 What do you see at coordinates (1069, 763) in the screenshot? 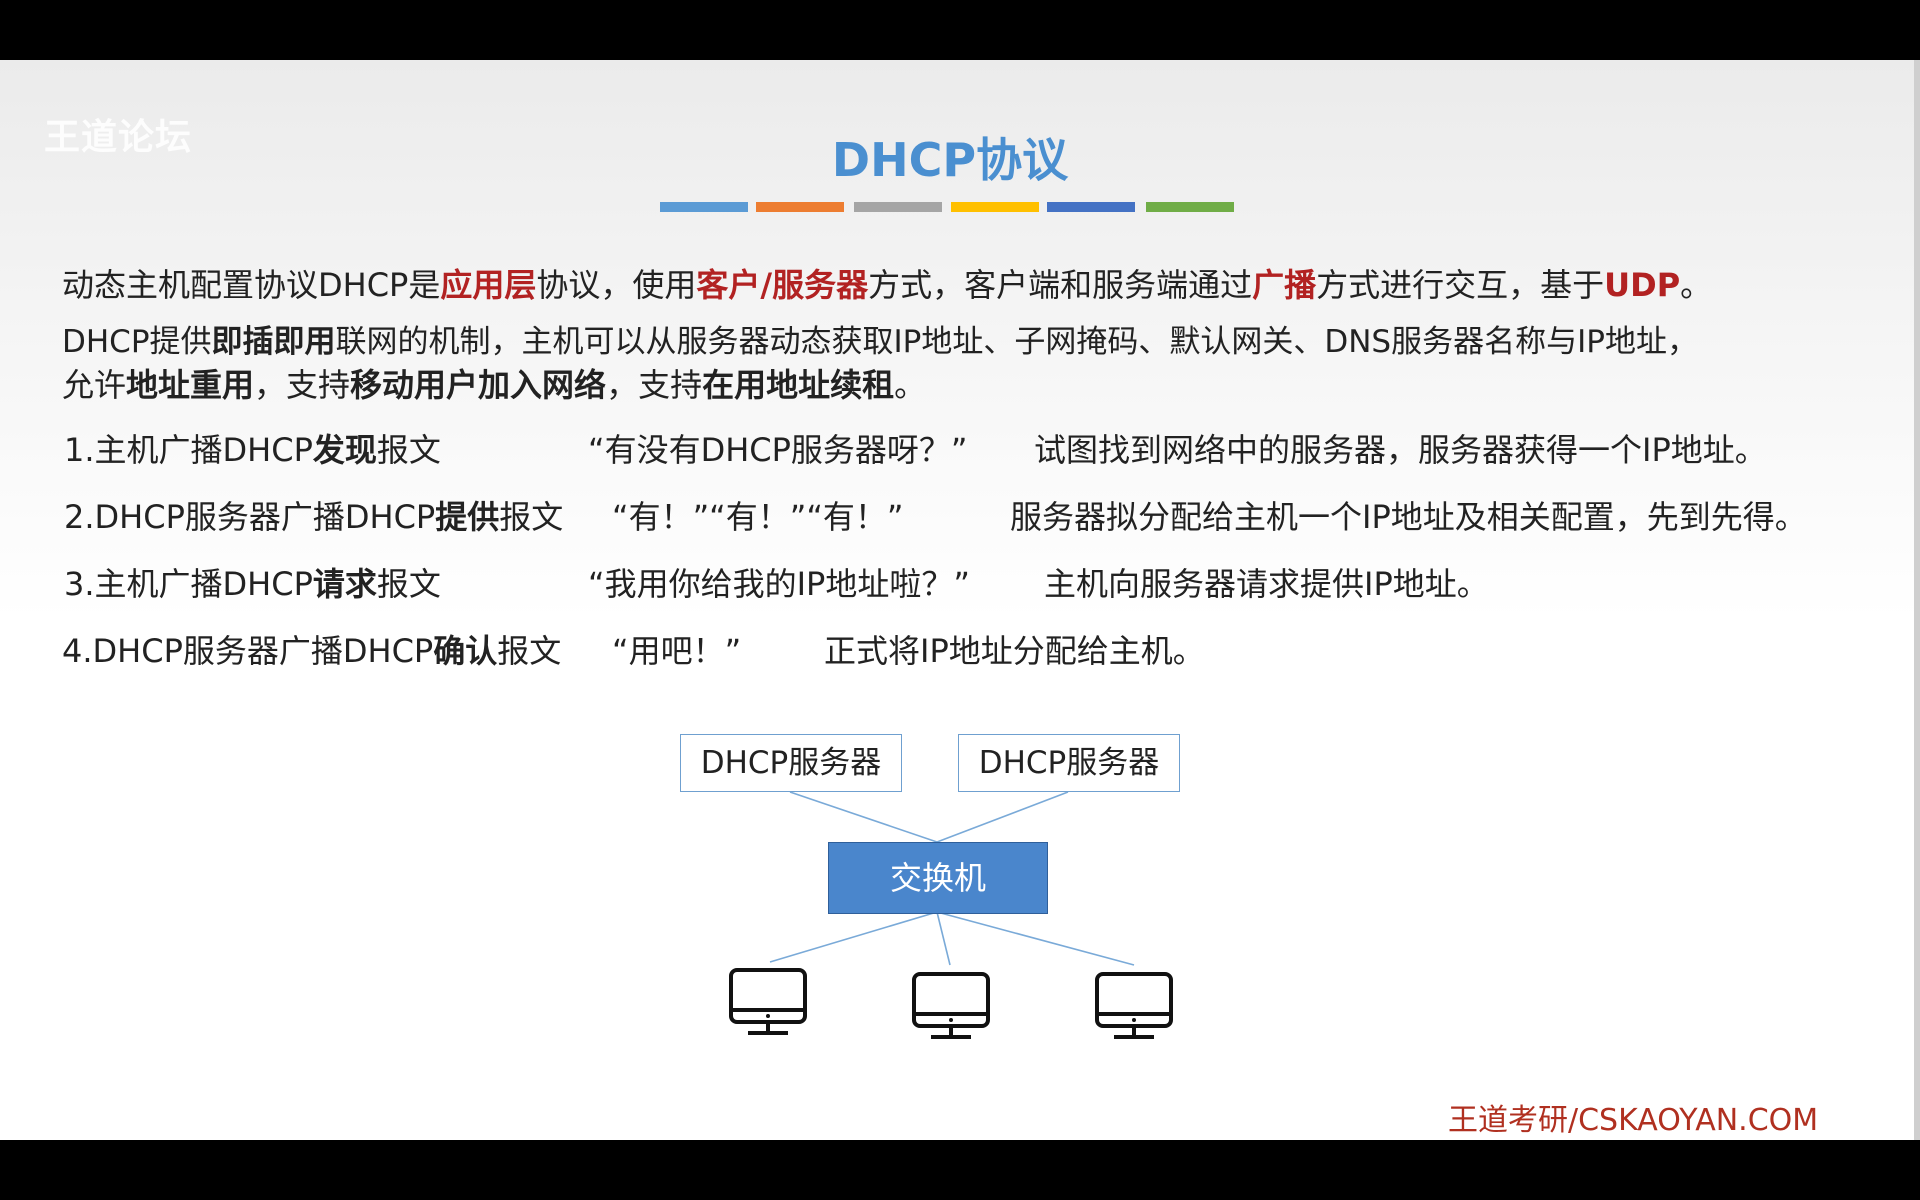
I see `dhcp-server-2: DHCP服务器` at bounding box center [1069, 763].